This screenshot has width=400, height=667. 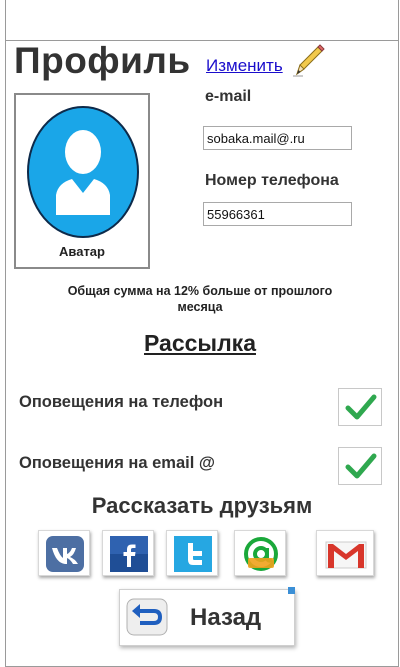 I want to click on mail-agent-icon, so click(x=261, y=554).